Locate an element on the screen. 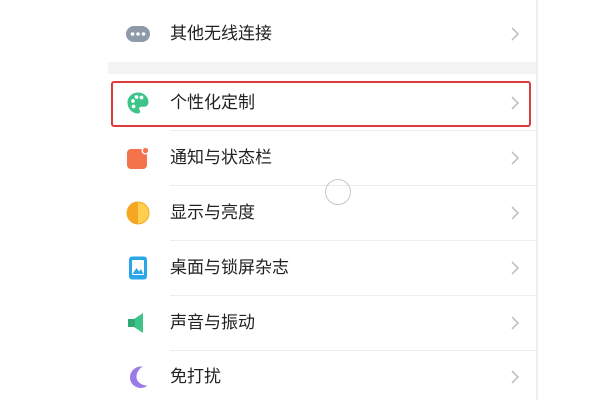  settings-item-label: 桌面与锁屏杂志 is located at coordinates (229, 268).